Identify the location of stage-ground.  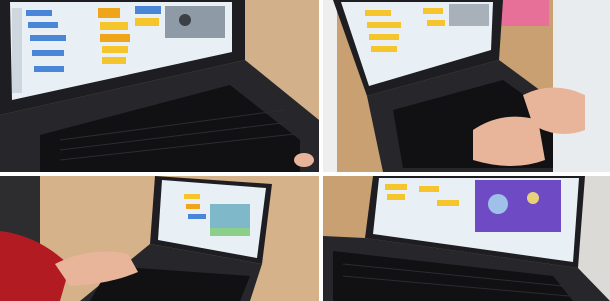
(230, 232).